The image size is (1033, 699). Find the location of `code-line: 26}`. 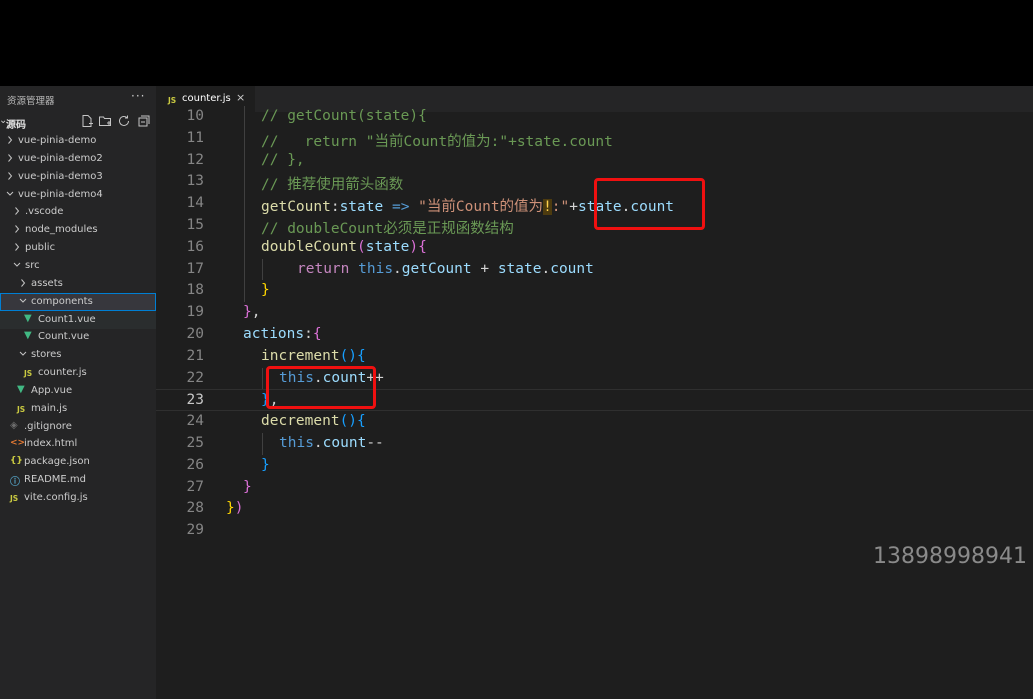

code-line: 26} is located at coordinates (594, 466).